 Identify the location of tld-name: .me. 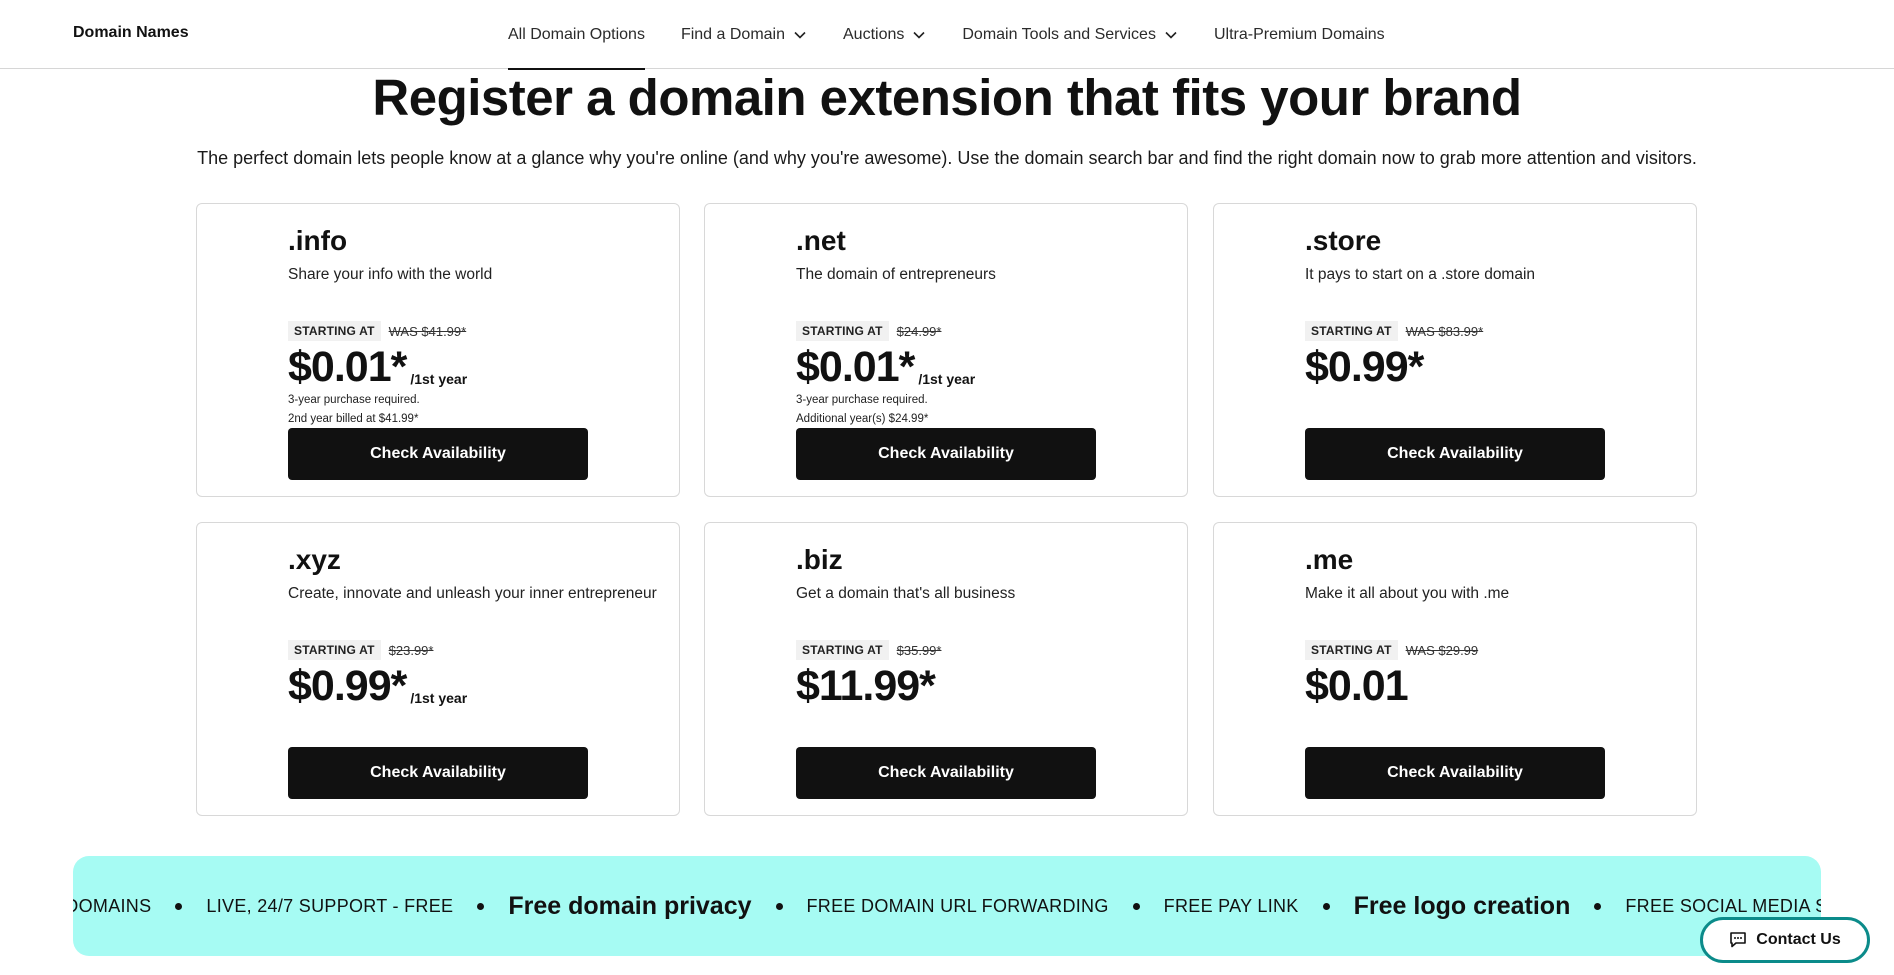
(1329, 559).